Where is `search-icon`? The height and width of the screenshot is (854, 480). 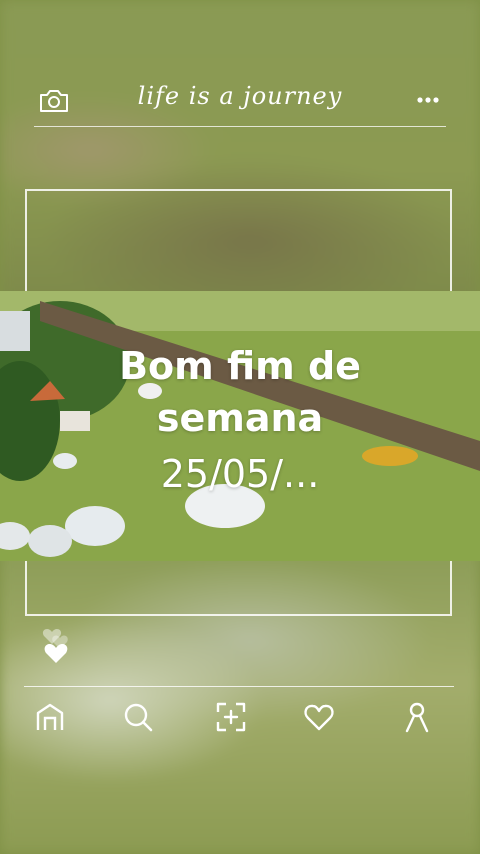 search-icon is located at coordinates (138, 717).